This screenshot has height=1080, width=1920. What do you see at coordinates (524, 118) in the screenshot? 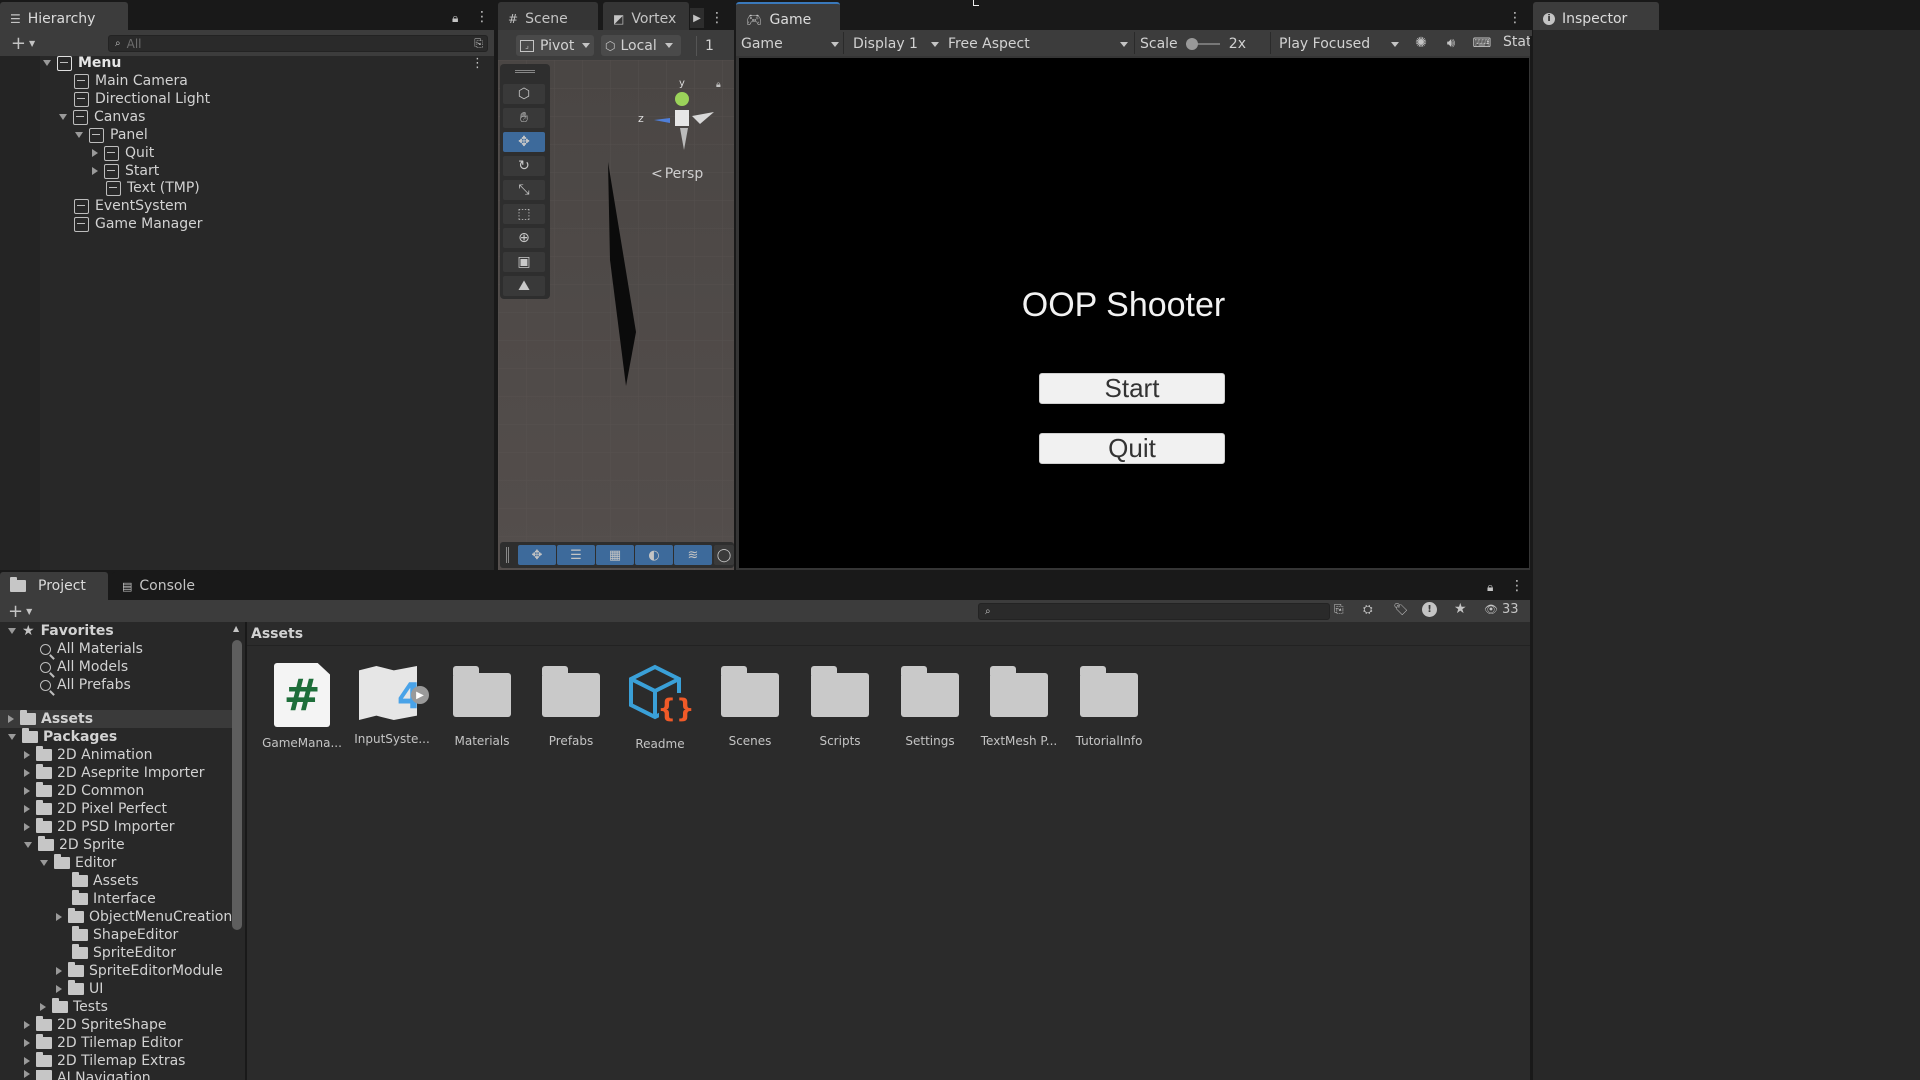
I see `hand-tool-icon: ✋︎` at bounding box center [524, 118].